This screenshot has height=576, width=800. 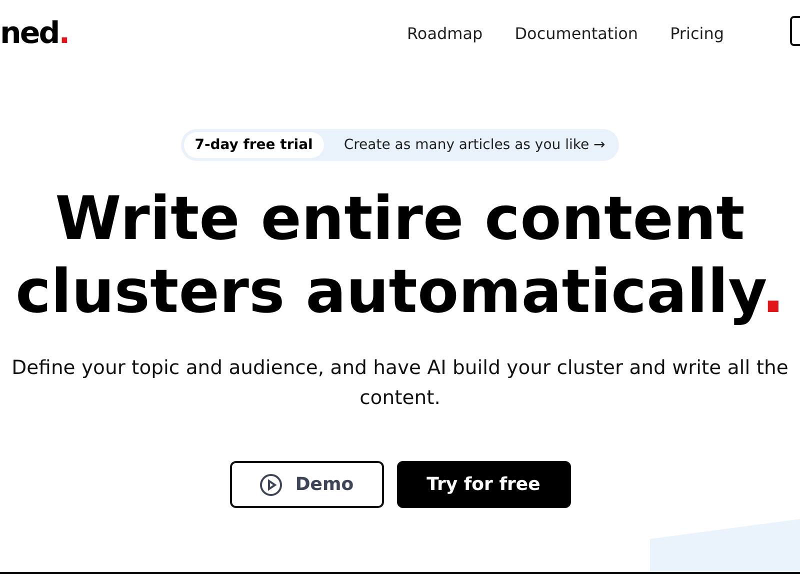 I want to click on nav-link: Roadmap, so click(x=445, y=33).